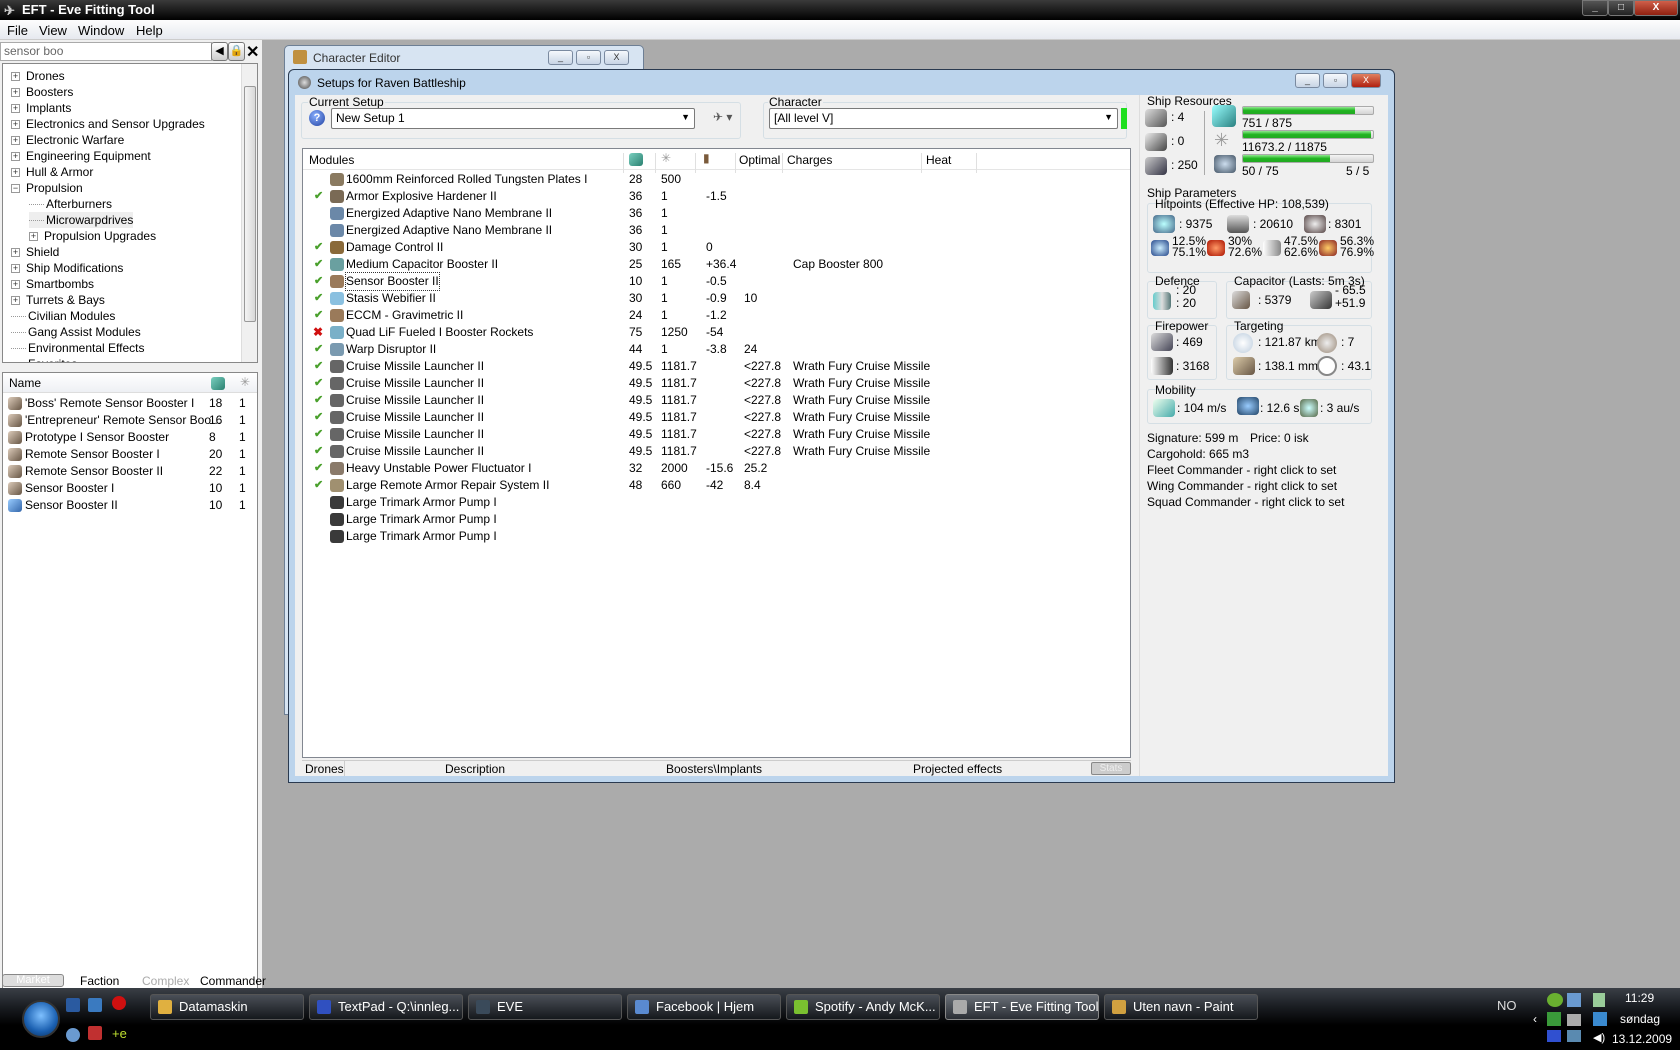 This screenshot has height=1050, width=1680. I want to click on tree-item: Favorites, so click(44, 359).